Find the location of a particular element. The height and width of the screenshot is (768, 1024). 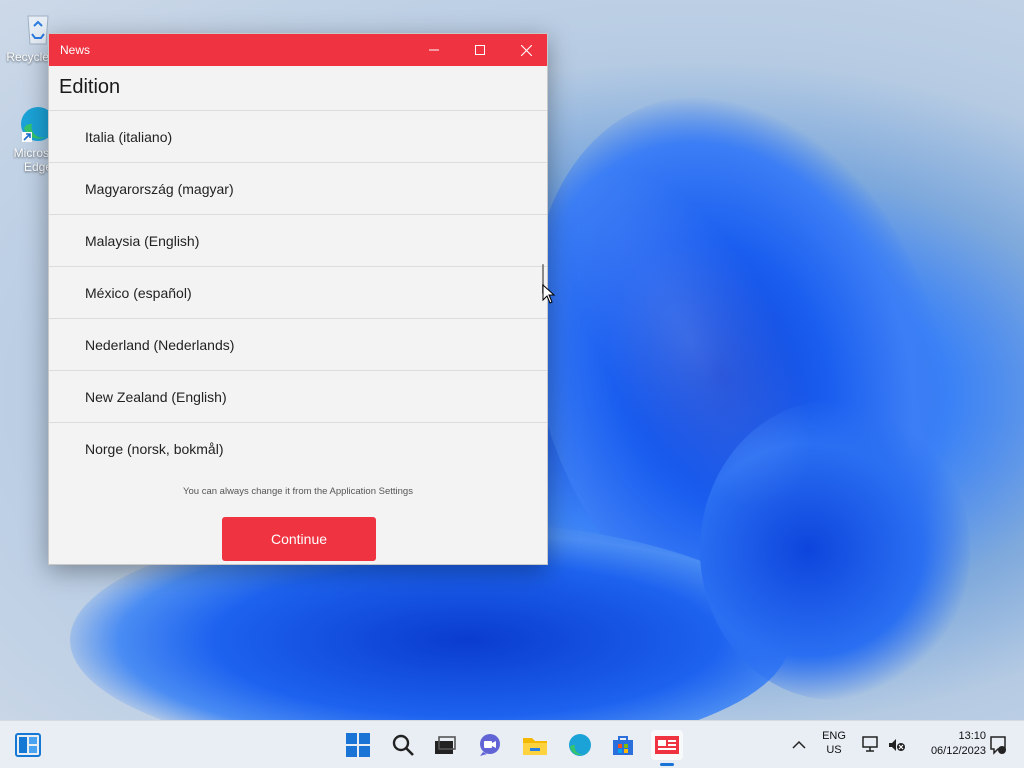

chat-icon is located at coordinates (490, 745).